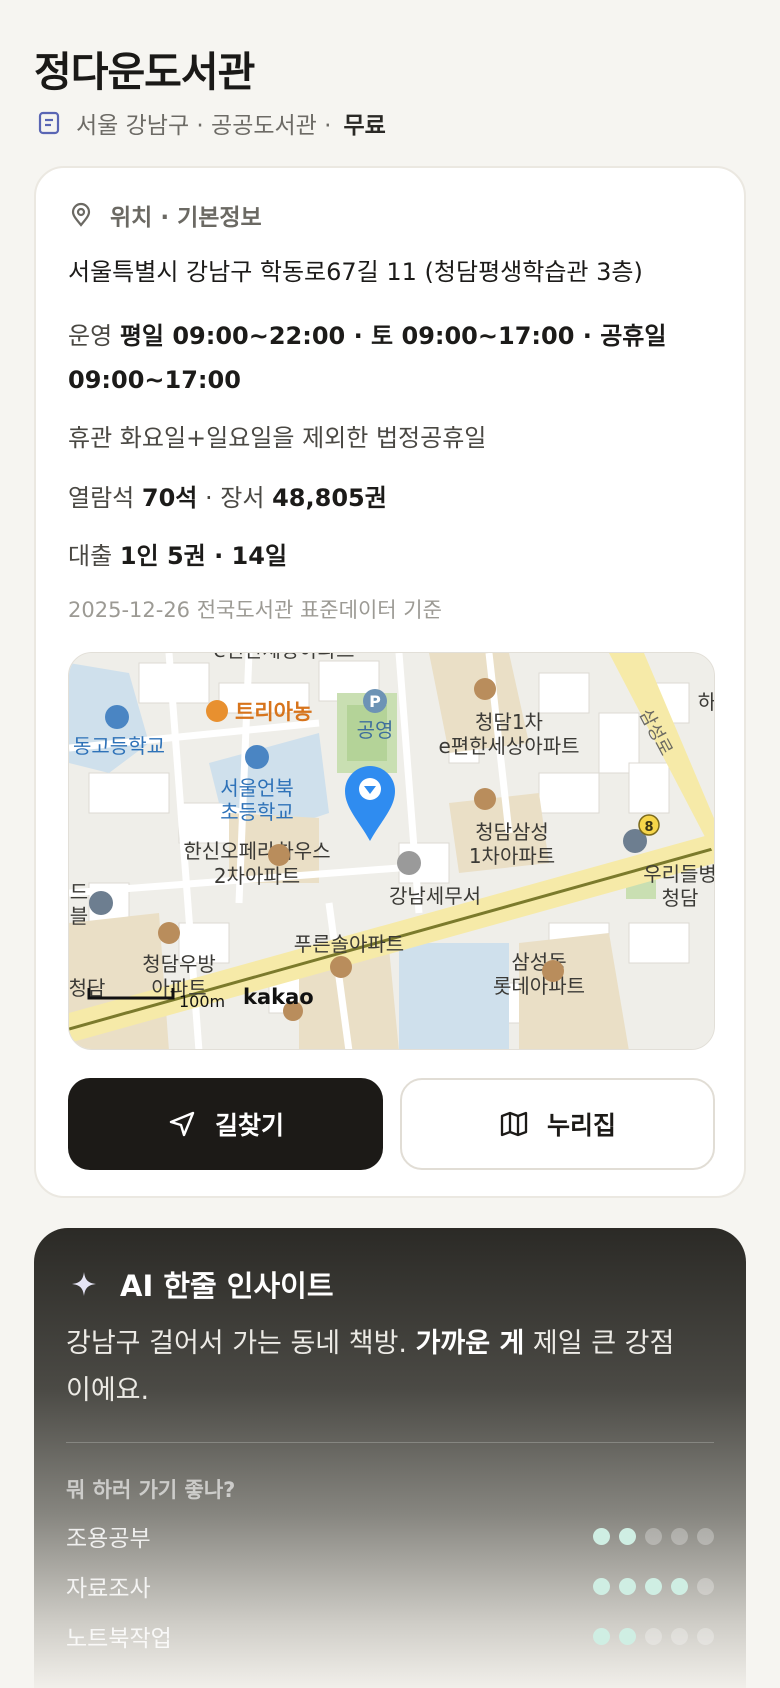  Describe the element at coordinates (119, 1639) in the screenshot. I see `rating-label: 노트북작업` at that location.